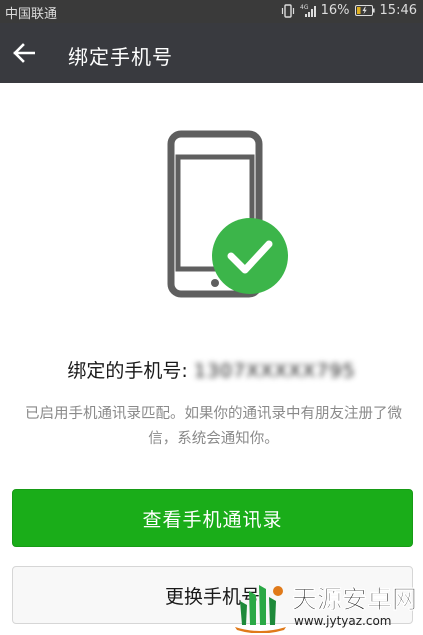 The image size is (423, 635). What do you see at coordinates (364, 10) in the screenshot?
I see `battery-icon` at bounding box center [364, 10].